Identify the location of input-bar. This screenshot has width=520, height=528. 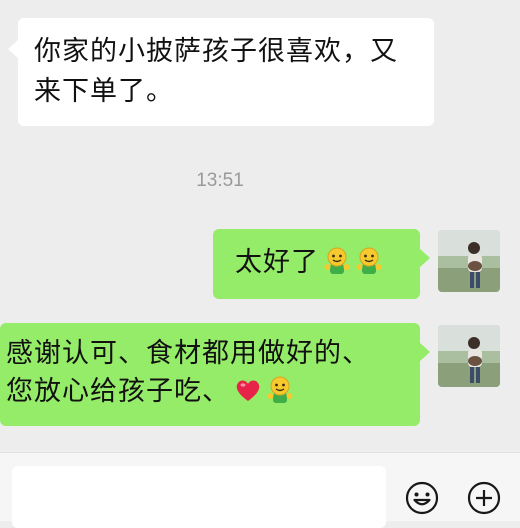
(260, 490).